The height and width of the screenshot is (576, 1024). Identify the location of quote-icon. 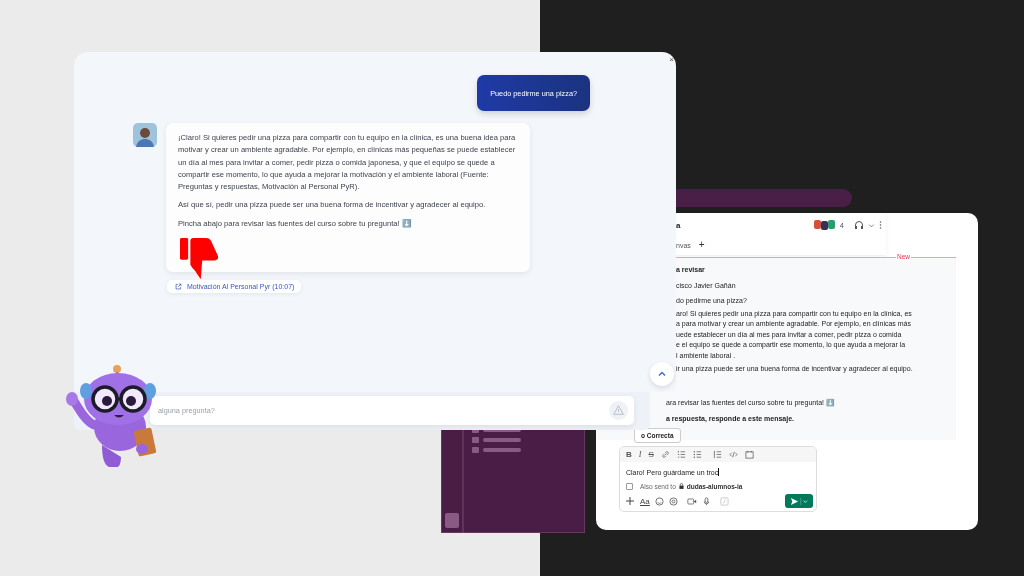
(717, 454).